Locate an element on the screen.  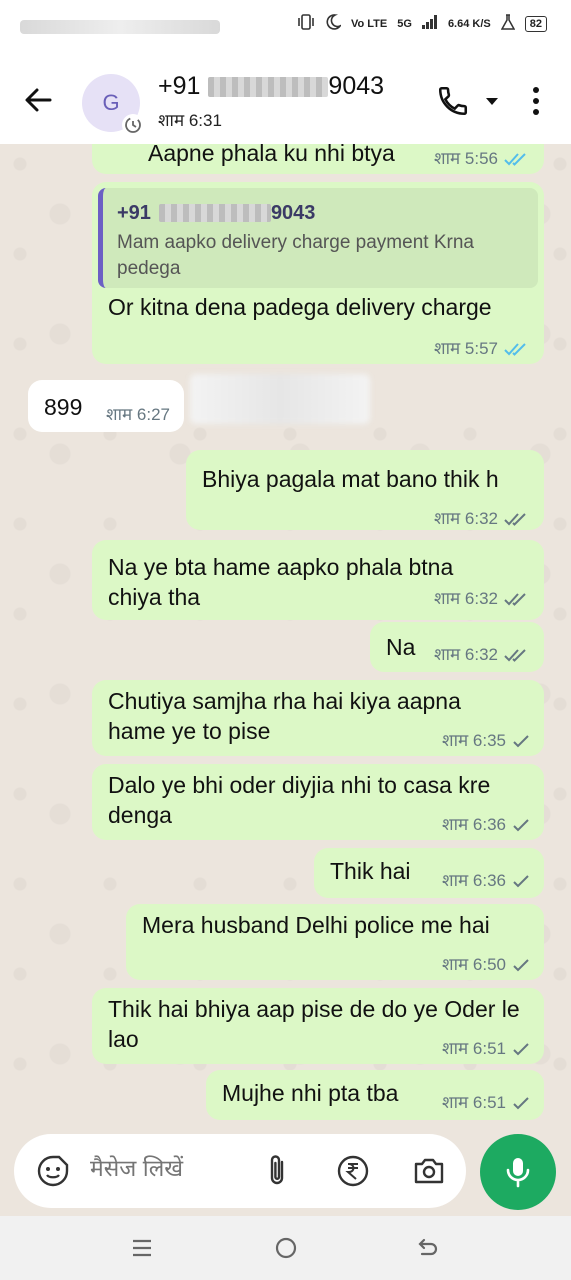
camera-button is located at coordinates (429, 1171).